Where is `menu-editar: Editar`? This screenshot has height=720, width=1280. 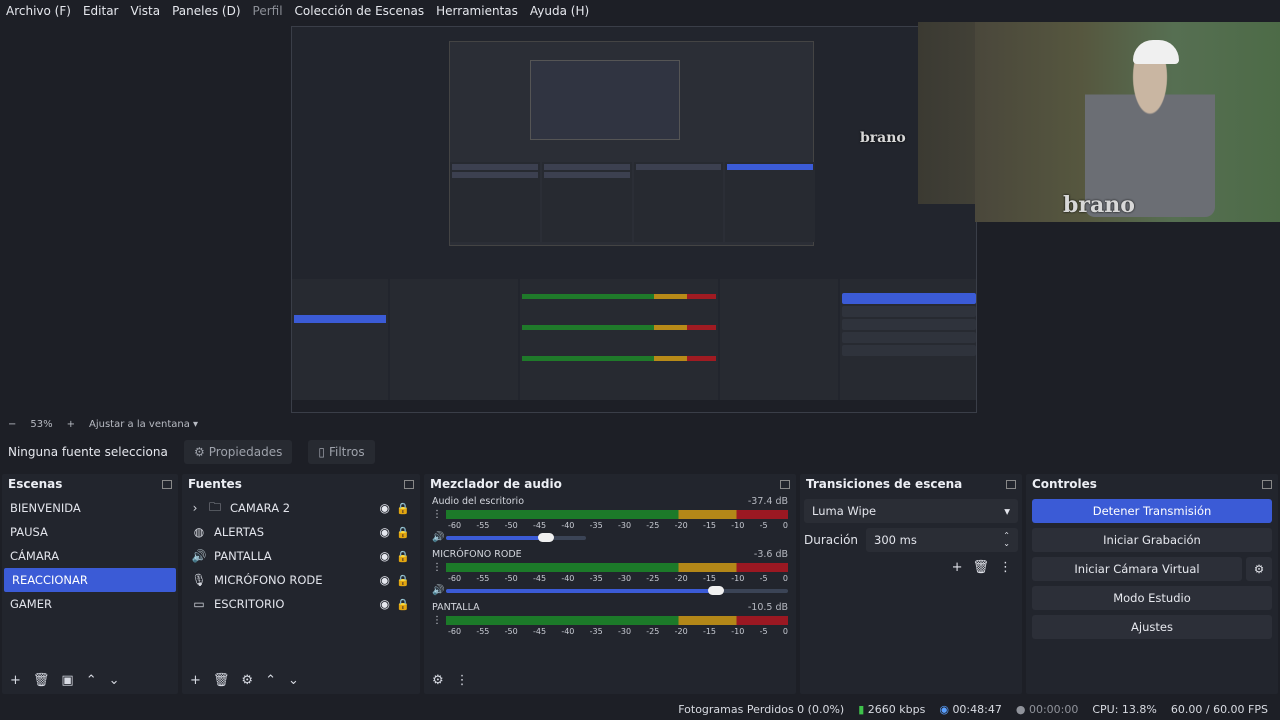
menu-editar: Editar is located at coordinates (101, 11).